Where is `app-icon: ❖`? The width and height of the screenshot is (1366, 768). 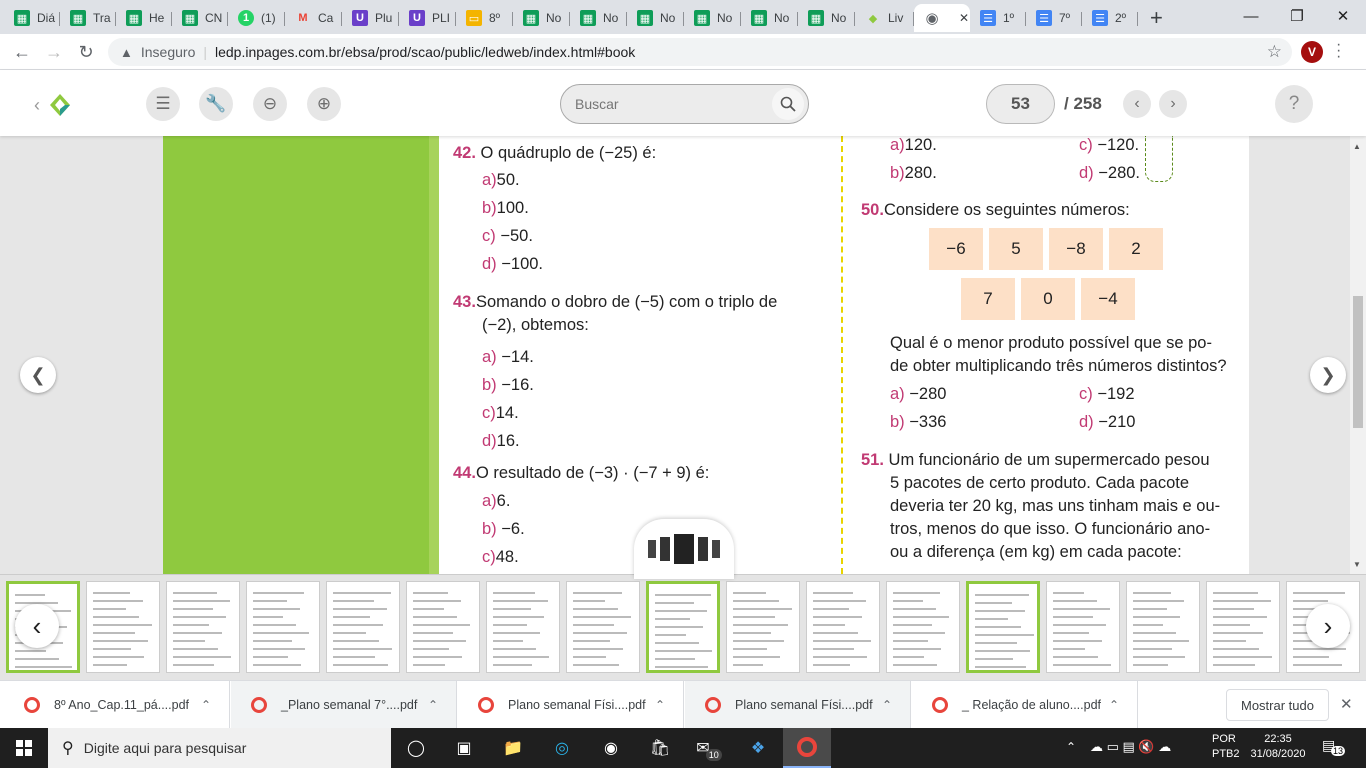
app-icon: ❖ is located at coordinates (758, 748).